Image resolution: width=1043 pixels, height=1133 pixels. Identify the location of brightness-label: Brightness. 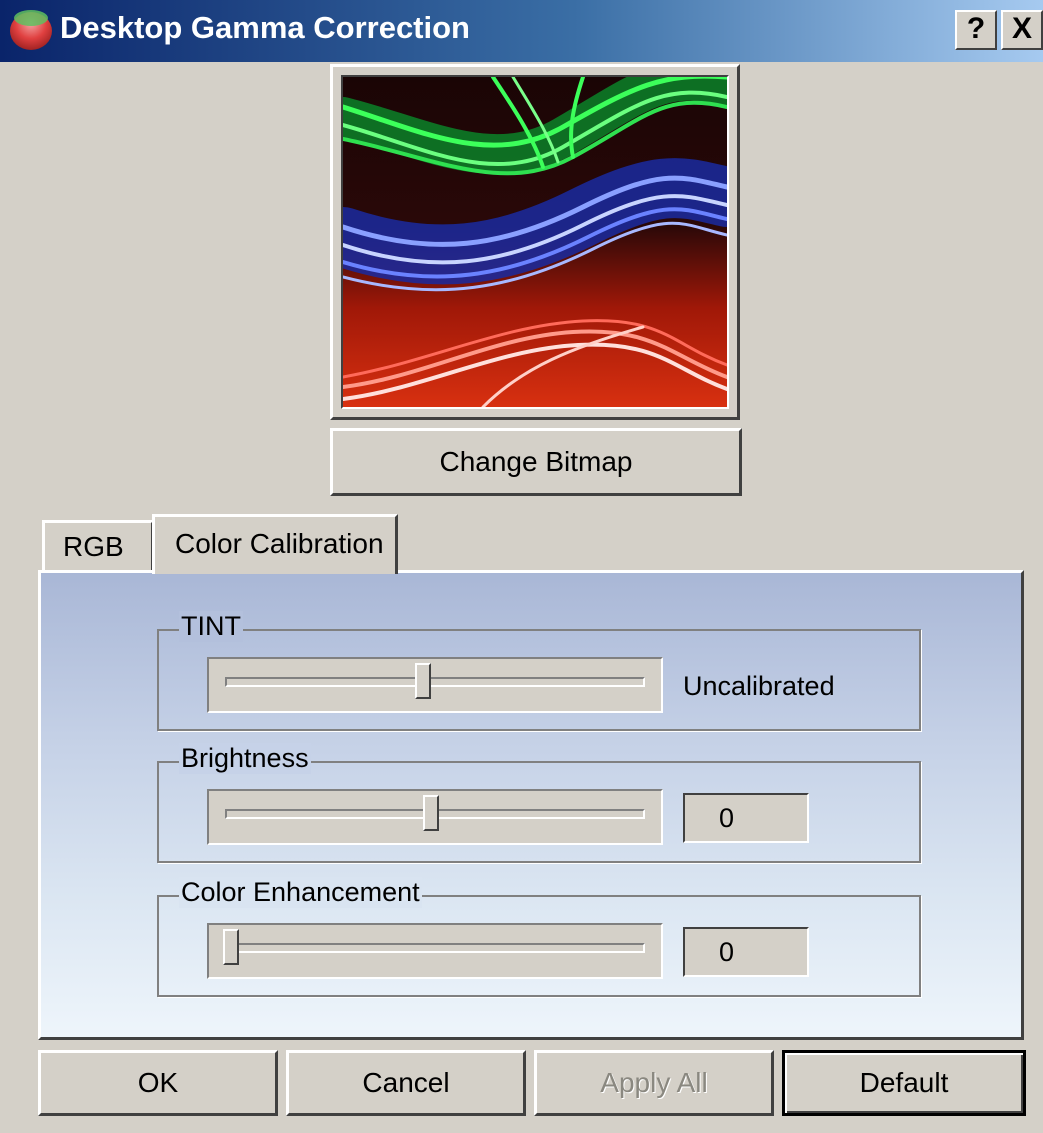
(245, 758).